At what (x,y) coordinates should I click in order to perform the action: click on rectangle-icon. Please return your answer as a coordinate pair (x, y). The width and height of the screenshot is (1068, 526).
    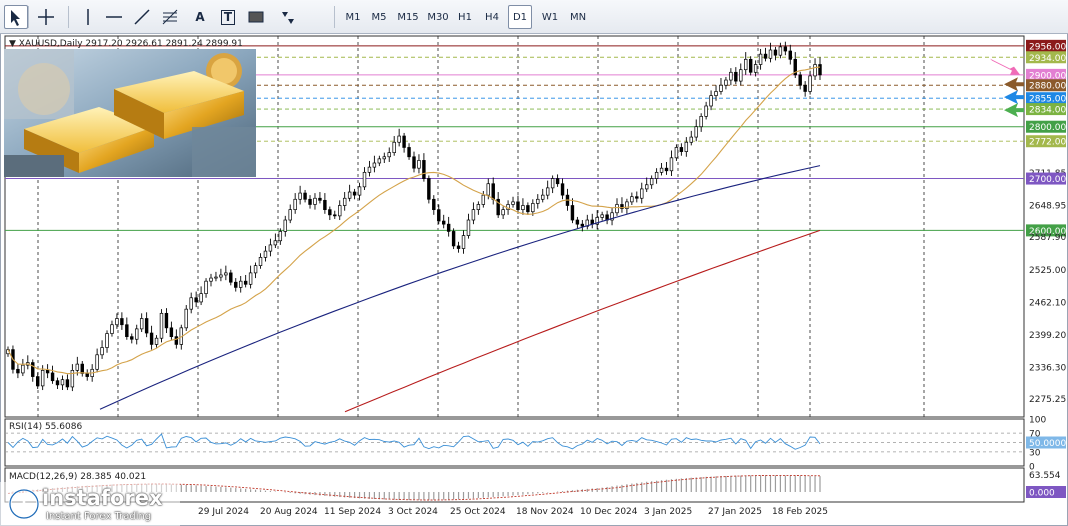
    Looking at the image, I should click on (256, 17).